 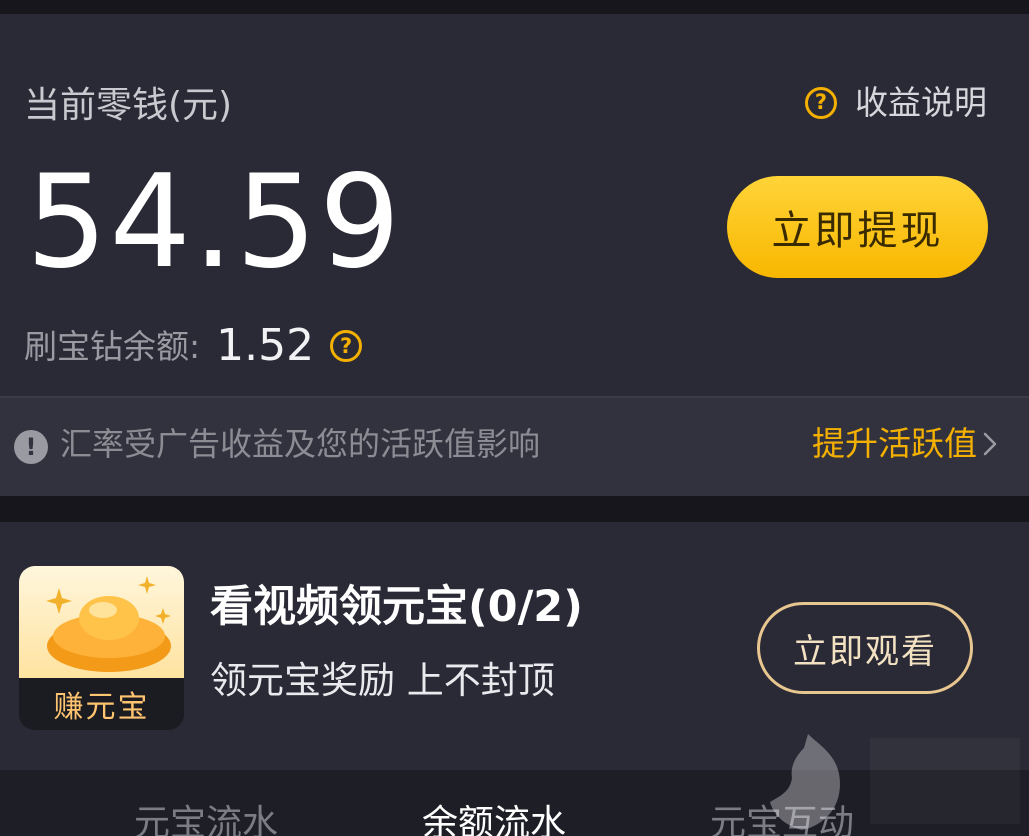 I want to click on exchange-rate-notice: ! 汇率受广告收益及您的活跃值影响 提升活跃值, so click(x=514, y=446).